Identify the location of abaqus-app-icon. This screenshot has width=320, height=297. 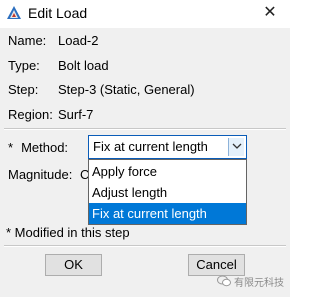
(14, 13).